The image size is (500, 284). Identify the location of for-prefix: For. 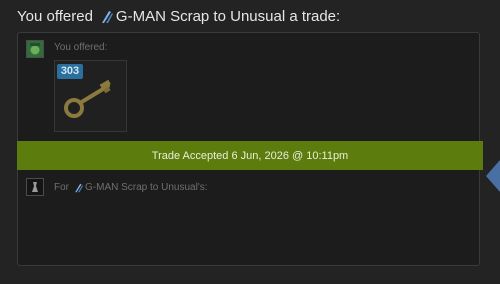
(61, 187).